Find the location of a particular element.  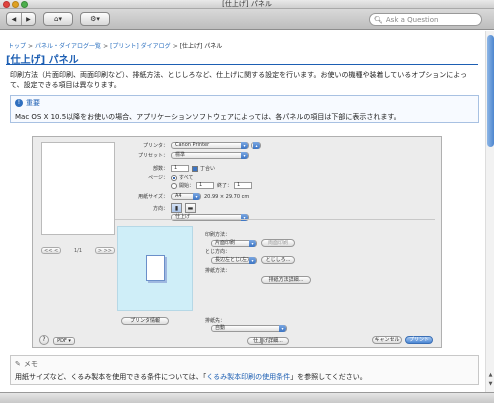

preset-label: プリセット： is located at coordinates (152, 156).